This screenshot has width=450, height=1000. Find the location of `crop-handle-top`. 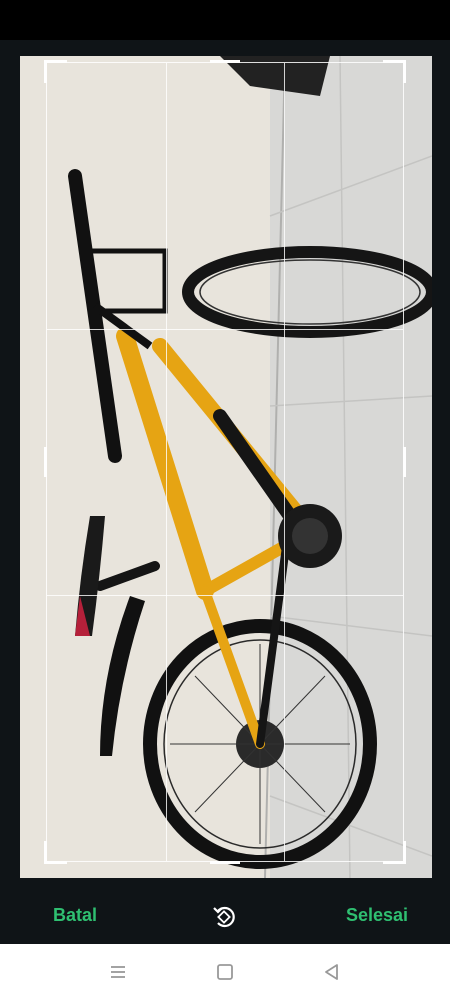

crop-handle-top is located at coordinates (225, 61).